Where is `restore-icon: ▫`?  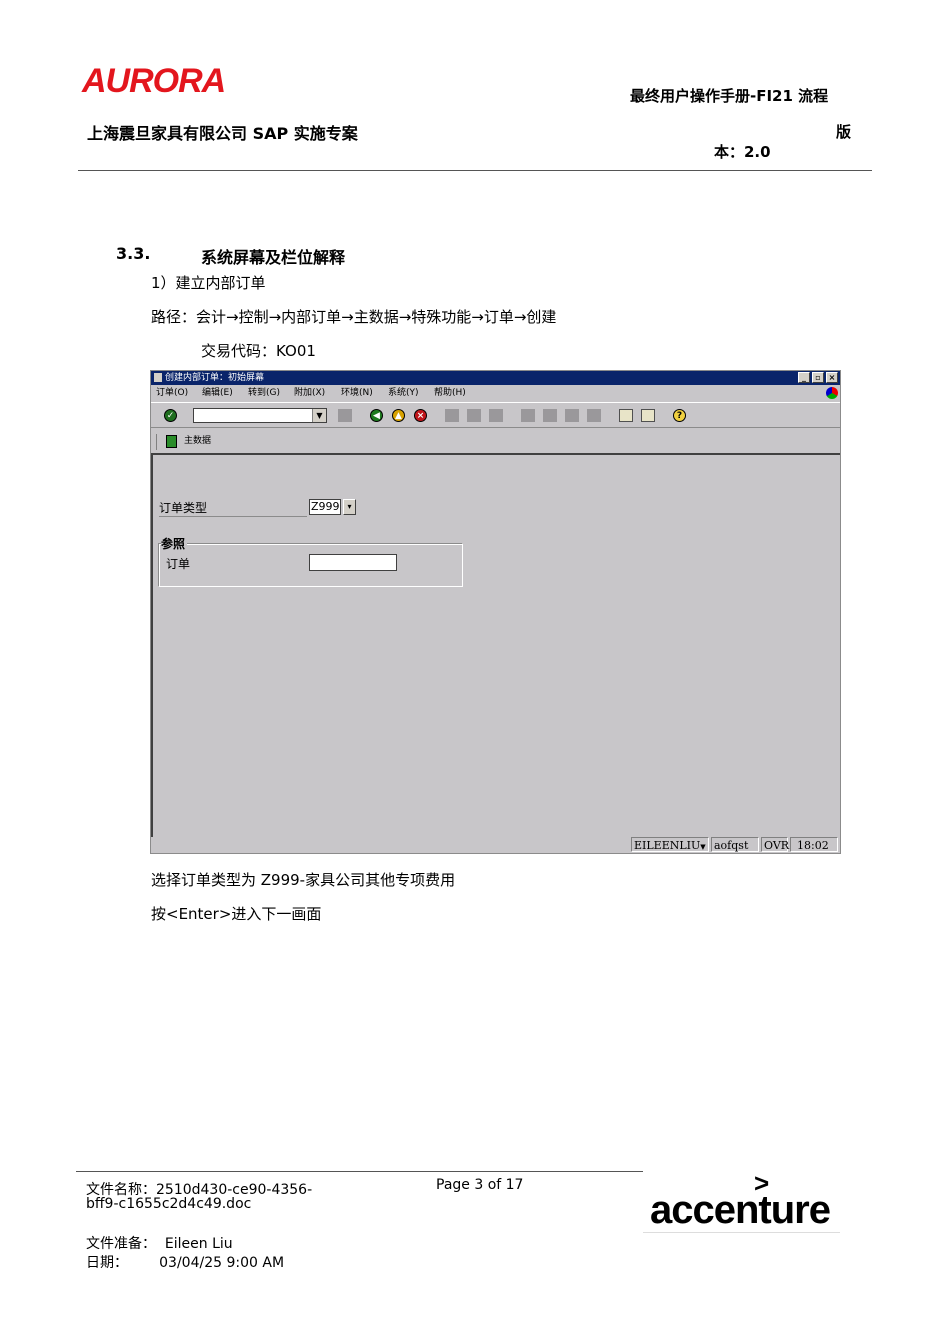
restore-icon: ▫ is located at coordinates (818, 377).